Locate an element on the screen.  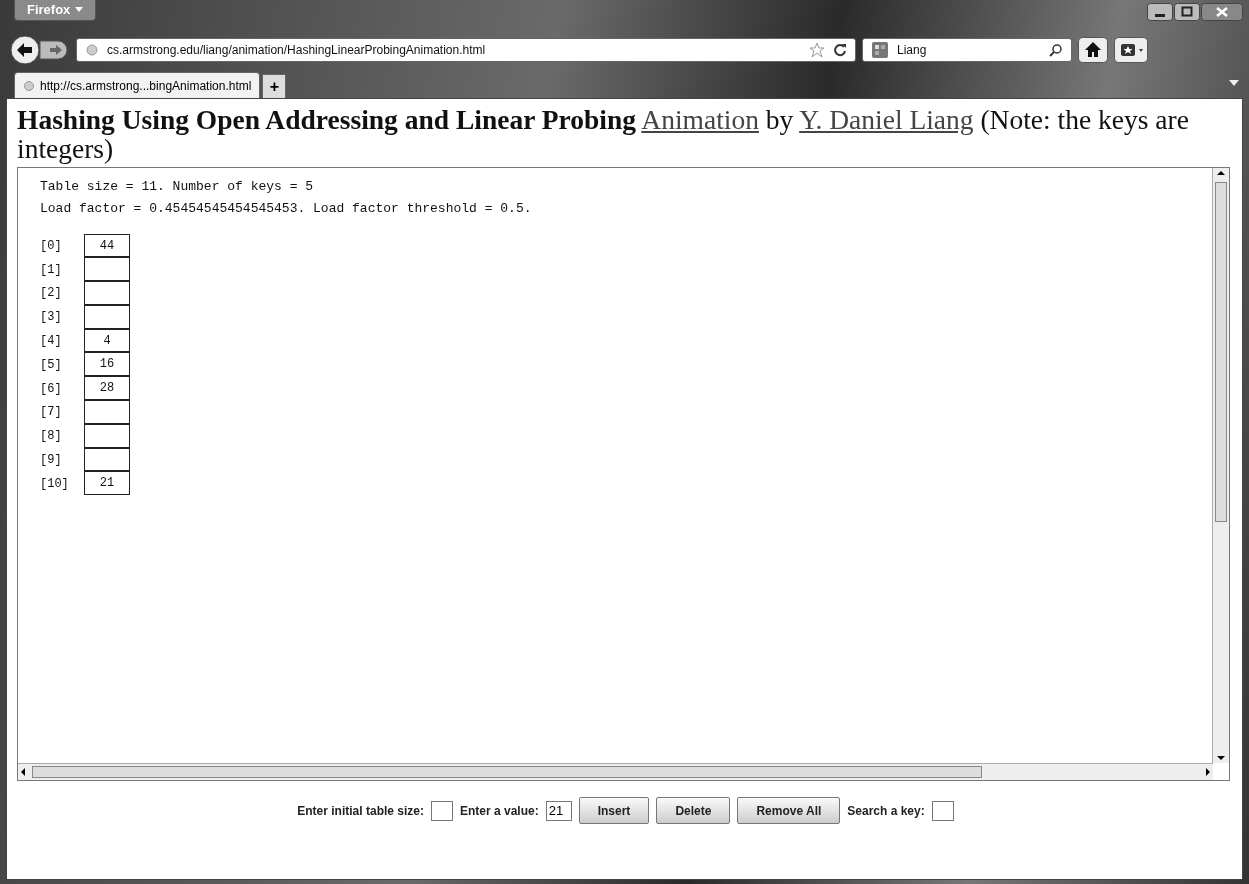
action-button: Remove All is located at coordinates (789, 810).